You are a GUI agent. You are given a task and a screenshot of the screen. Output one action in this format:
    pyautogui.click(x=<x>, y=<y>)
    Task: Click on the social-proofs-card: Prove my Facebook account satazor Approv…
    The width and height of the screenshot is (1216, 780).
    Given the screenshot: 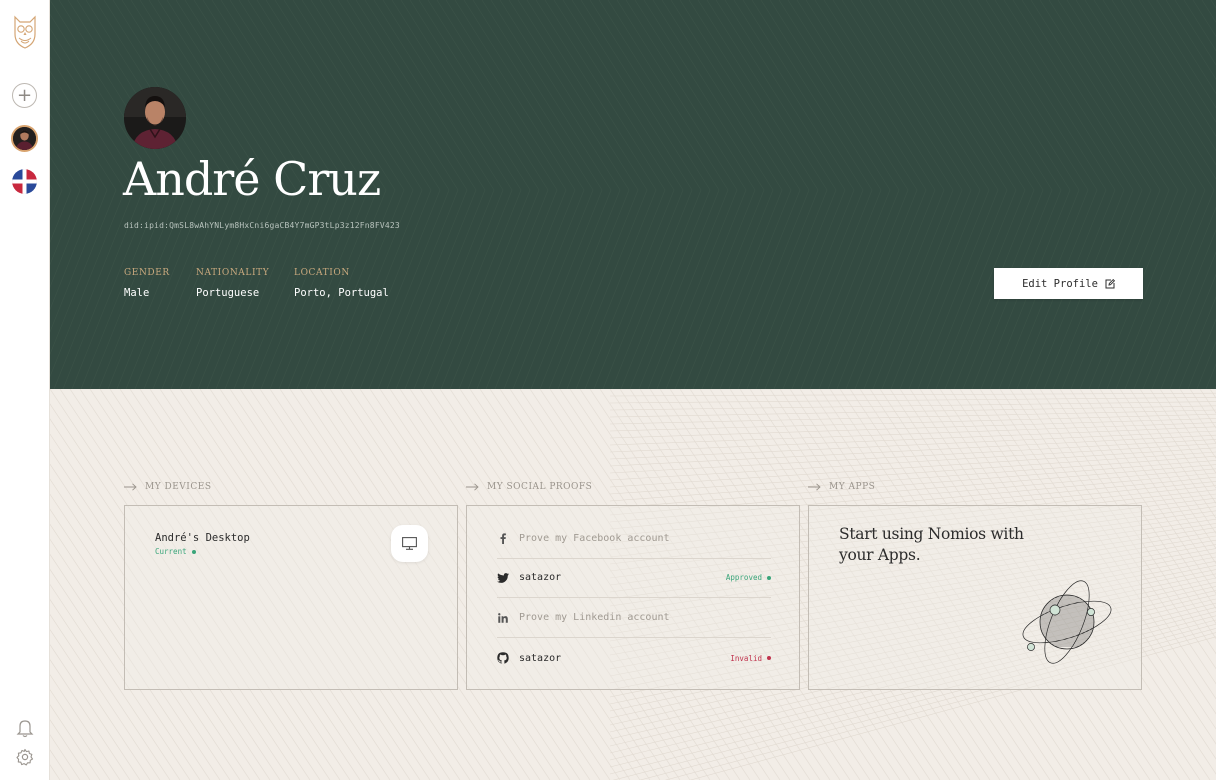 What is the action you would take?
    pyautogui.click(x=633, y=597)
    